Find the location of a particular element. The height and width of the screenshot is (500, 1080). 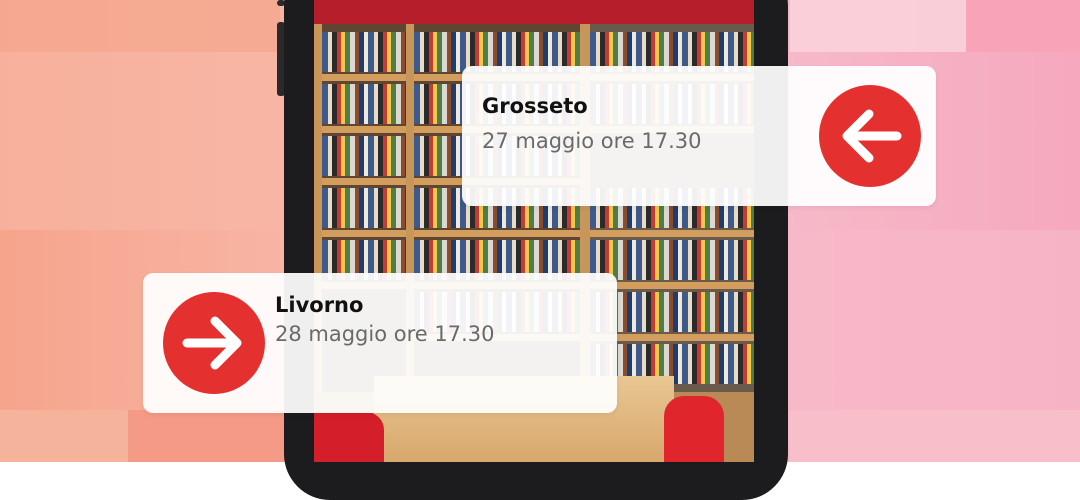

arrow-right-icon is located at coordinates (212, 343).